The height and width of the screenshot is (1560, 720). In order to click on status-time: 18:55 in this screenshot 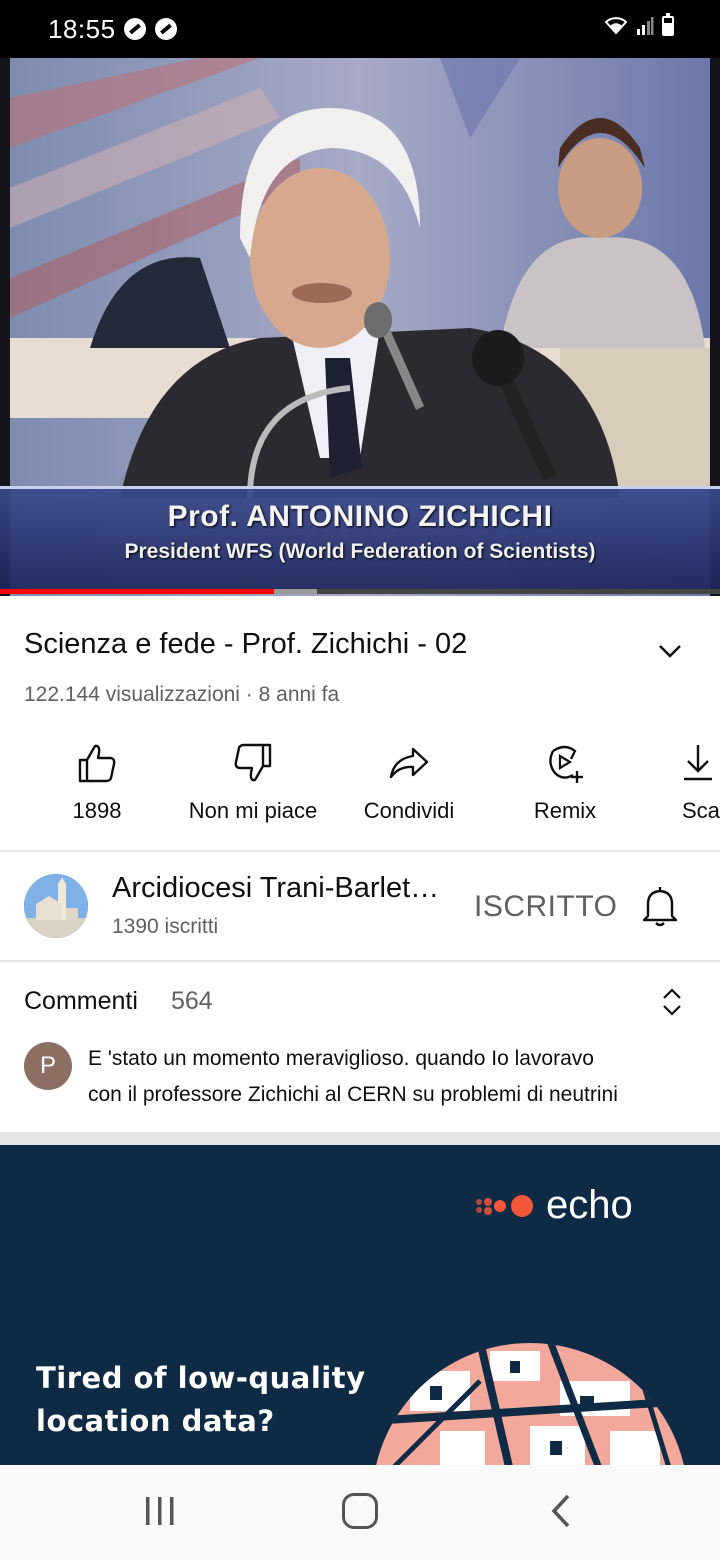, I will do `click(82, 29)`.